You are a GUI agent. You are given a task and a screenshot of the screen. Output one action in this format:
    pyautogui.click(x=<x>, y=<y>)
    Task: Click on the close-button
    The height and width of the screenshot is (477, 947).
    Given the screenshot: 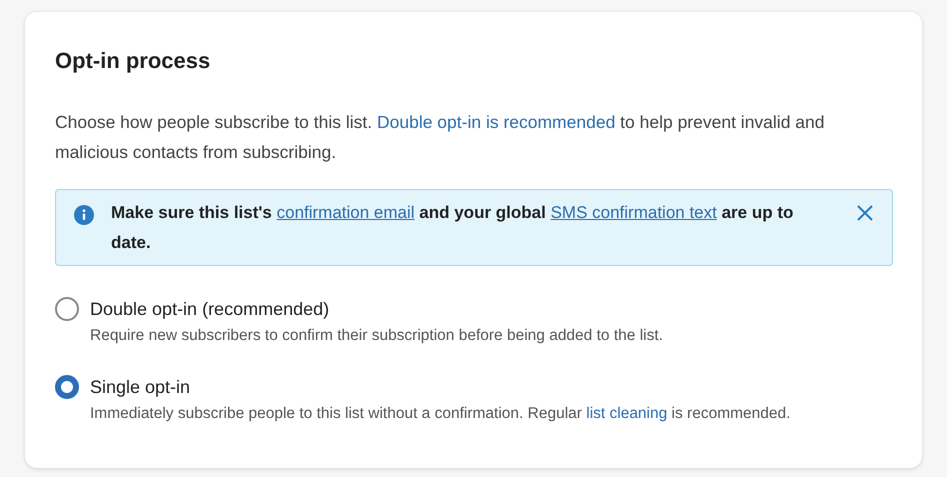 What is the action you would take?
    pyautogui.click(x=865, y=213)
    